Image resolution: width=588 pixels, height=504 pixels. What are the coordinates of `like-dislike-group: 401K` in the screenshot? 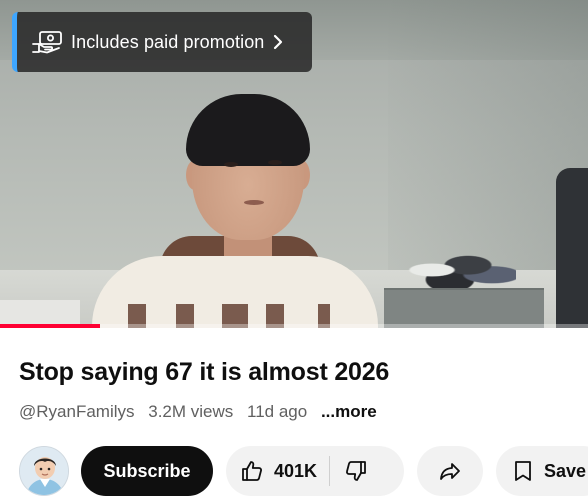 It's located at (315, 471).